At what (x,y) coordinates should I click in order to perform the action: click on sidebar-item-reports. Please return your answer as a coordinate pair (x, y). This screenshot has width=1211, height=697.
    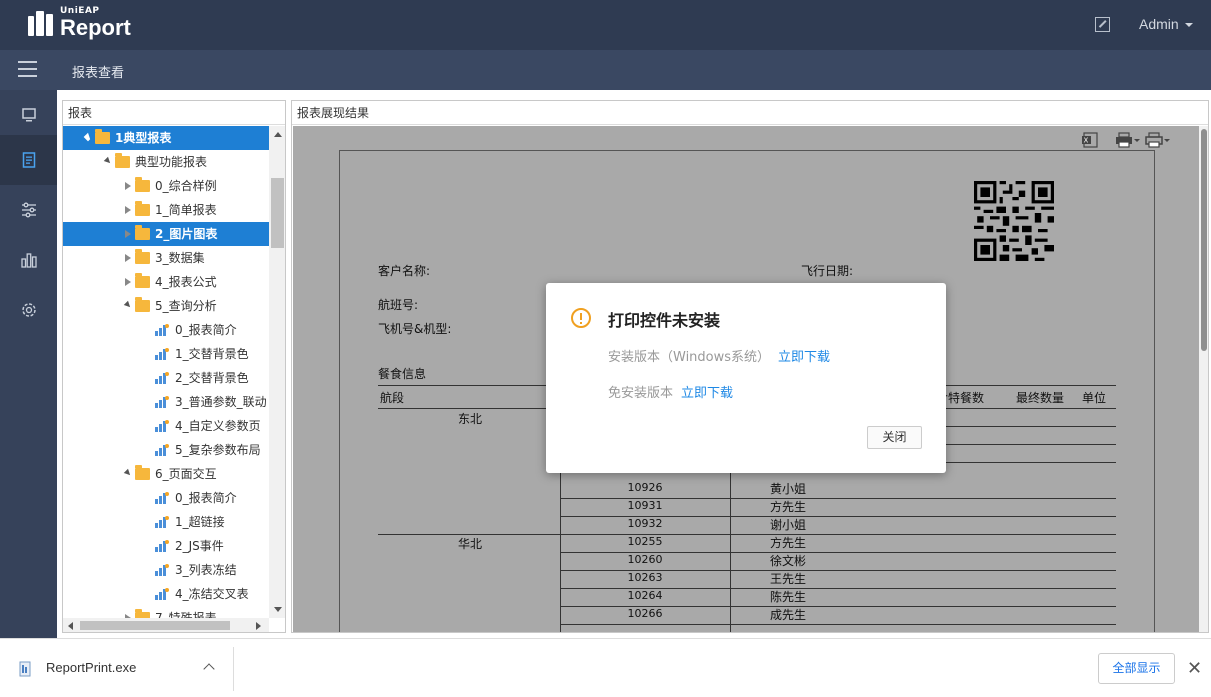
    Looking at the image, I should click on (28, 160).